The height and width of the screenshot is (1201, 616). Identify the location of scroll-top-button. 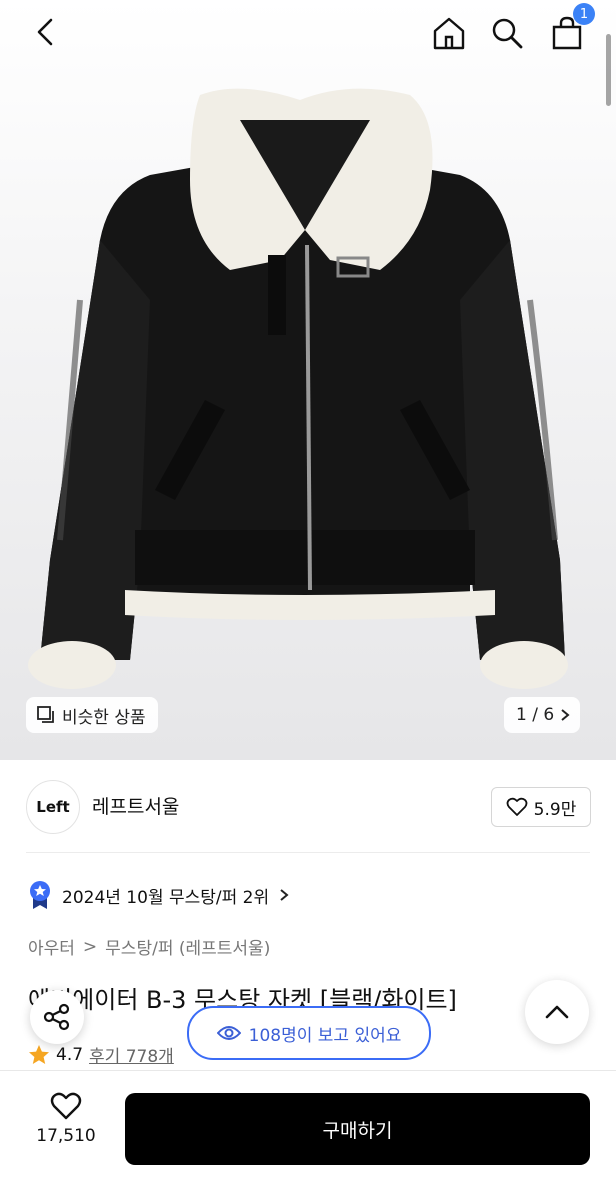
(557, 1012).